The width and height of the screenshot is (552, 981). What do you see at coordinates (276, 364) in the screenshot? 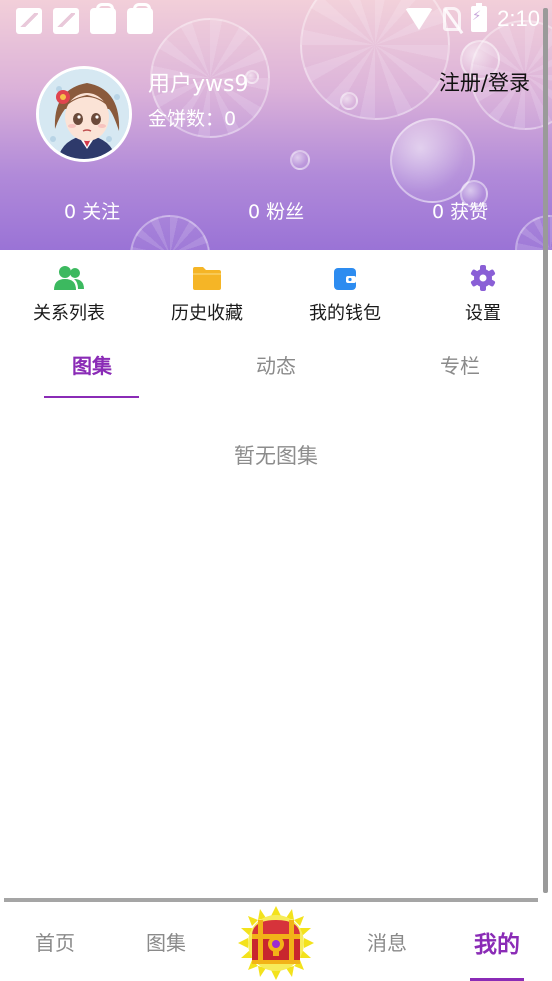
I see `tab-moments: 动态` at bounding box center [276, 364].